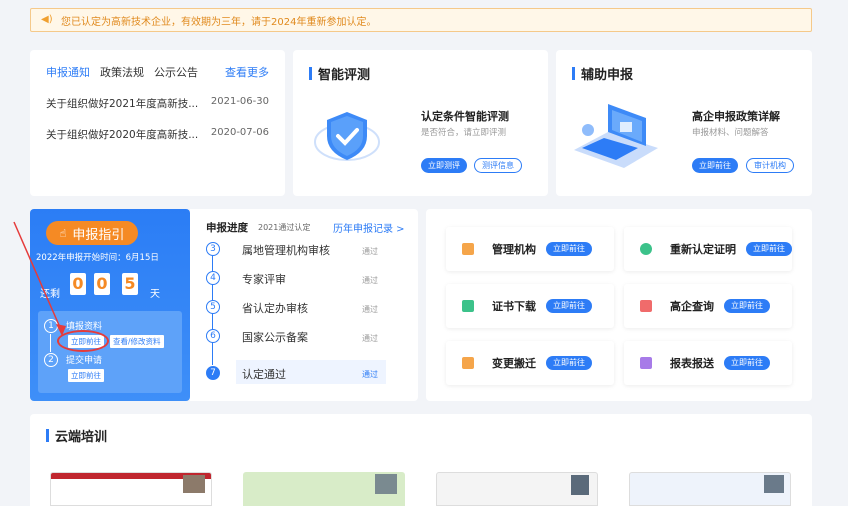 The height and width of the screenshot is (506, 848). Describe the element at coordinates (468, 249) in the screenshot. I see `institution-icon` at that location.